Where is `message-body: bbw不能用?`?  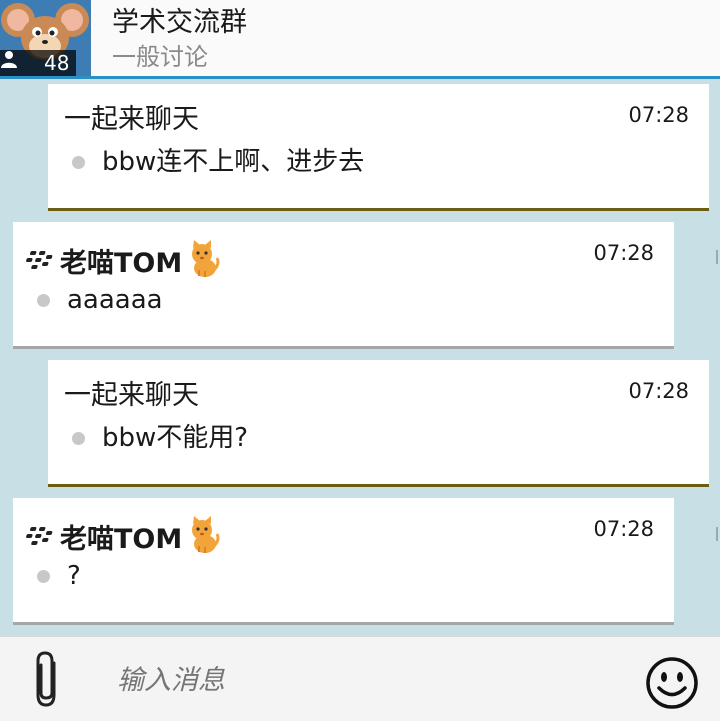
message-body: bbw不能用? is located at coordinates (160, 438).